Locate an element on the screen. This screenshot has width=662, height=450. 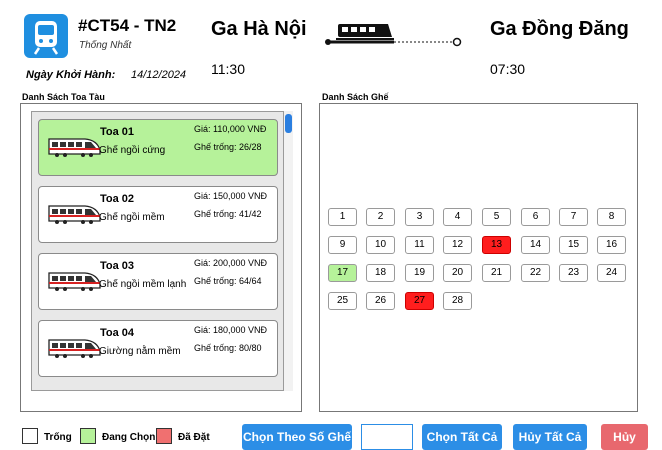
select-by-number-button: Chọn Theo Số Ghế is located at coordinates (297, 437).